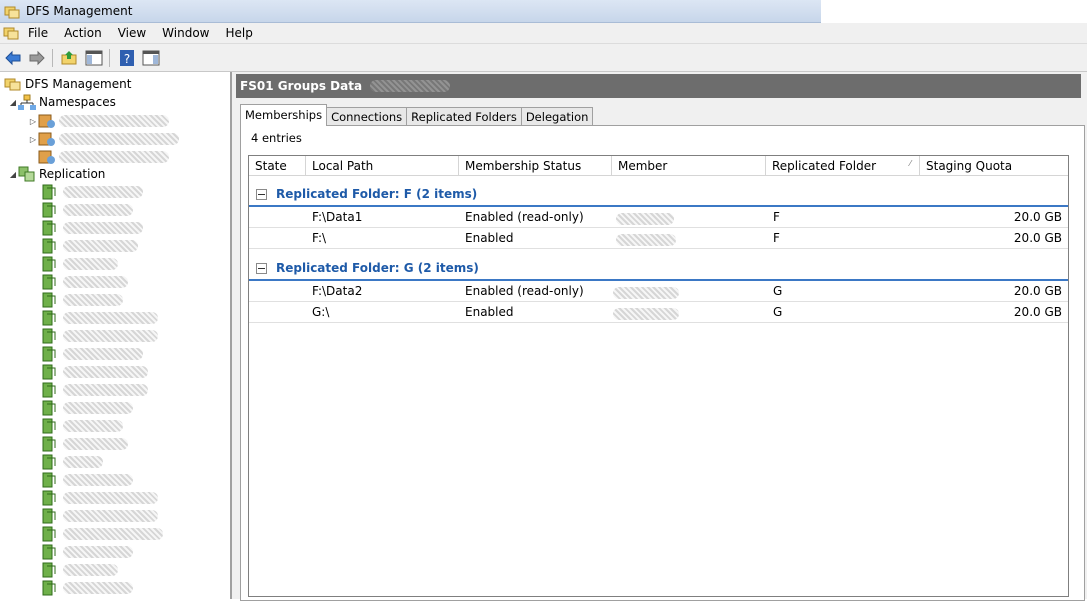  What do you see at coordinates (658, 195) in the screenshot?
I see `group-header: Replicated Folder: F (2 items)` at bounding box center [658, 195].